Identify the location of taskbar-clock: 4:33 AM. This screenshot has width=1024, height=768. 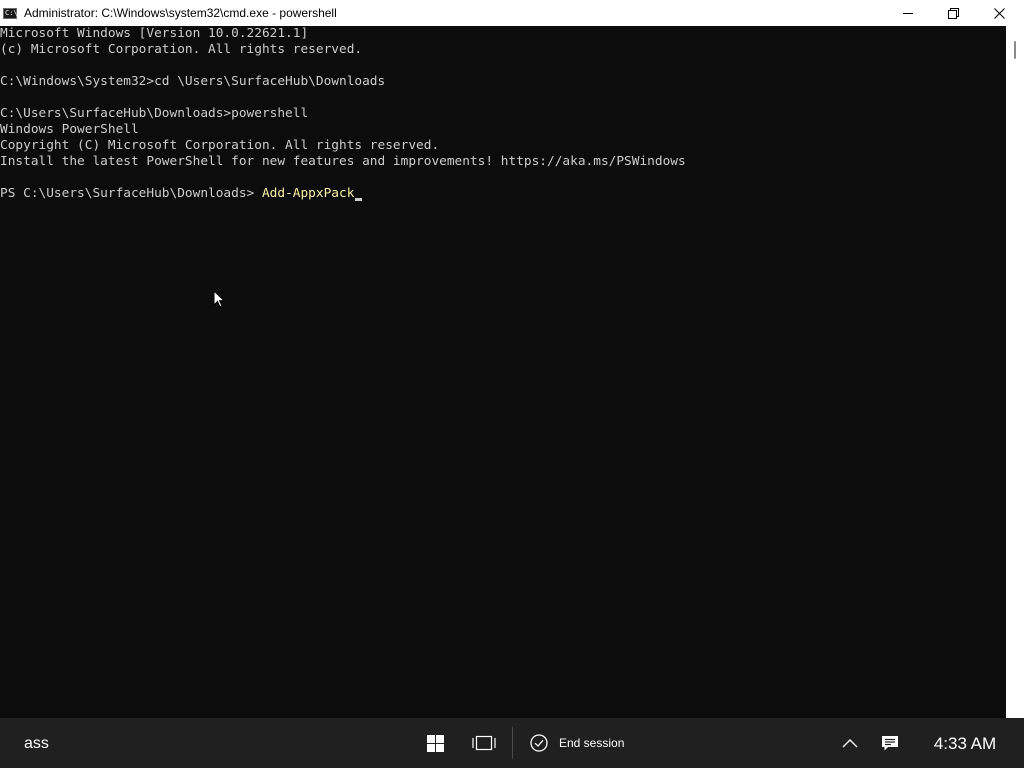
(965, 743).